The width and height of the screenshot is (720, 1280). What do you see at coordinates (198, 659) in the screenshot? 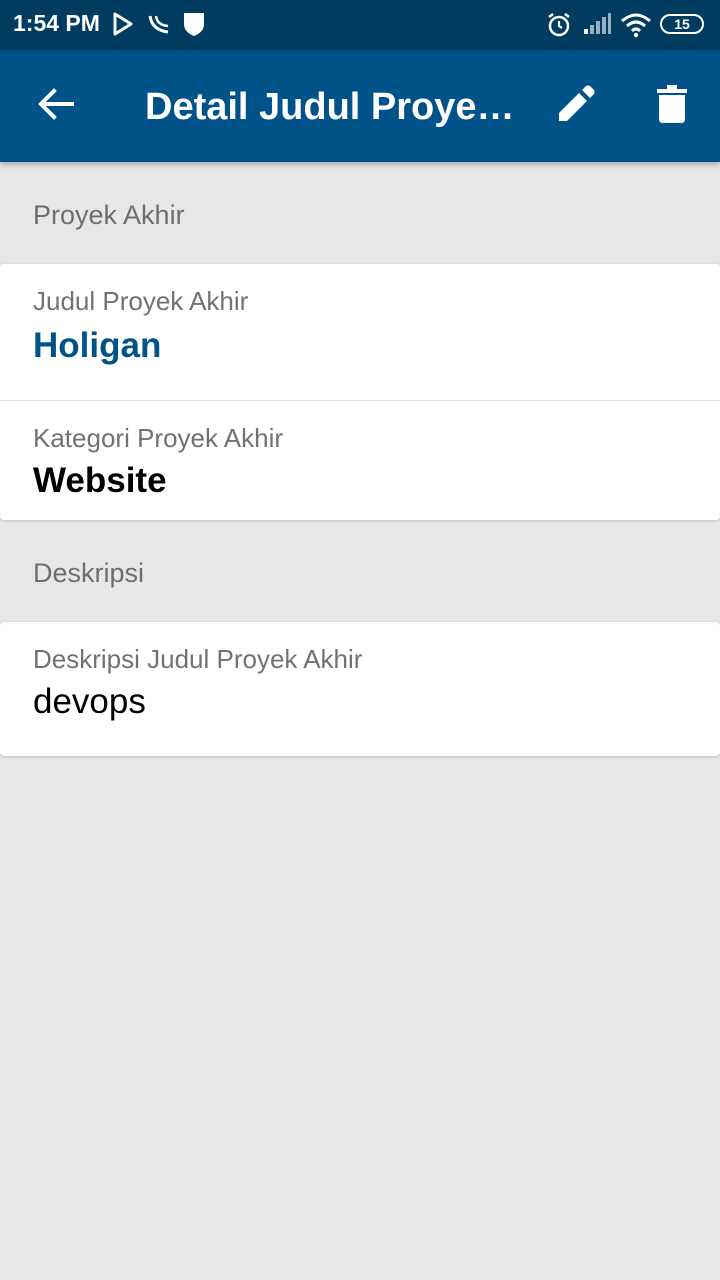
I see `deskripsi-label: Deskripsi Judul Proyek Akhir` at bounding box center [198, 659].